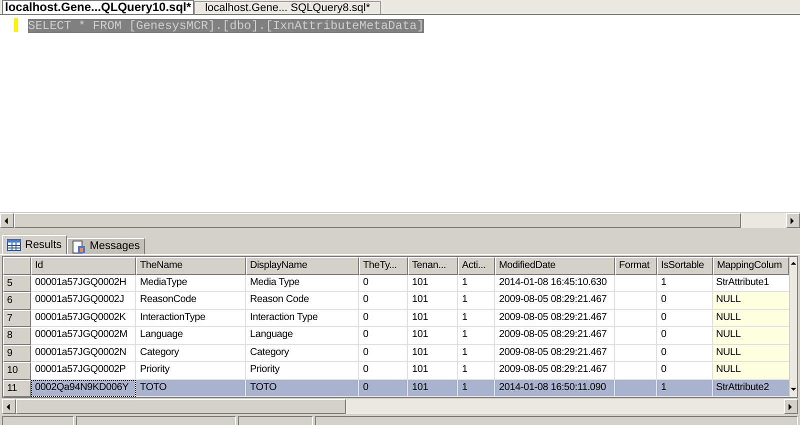 This screenshot has width=800, height=425. Describe the element at coordinates (34, 244) in the screenshot. I see `result-tab: Results` at that location.